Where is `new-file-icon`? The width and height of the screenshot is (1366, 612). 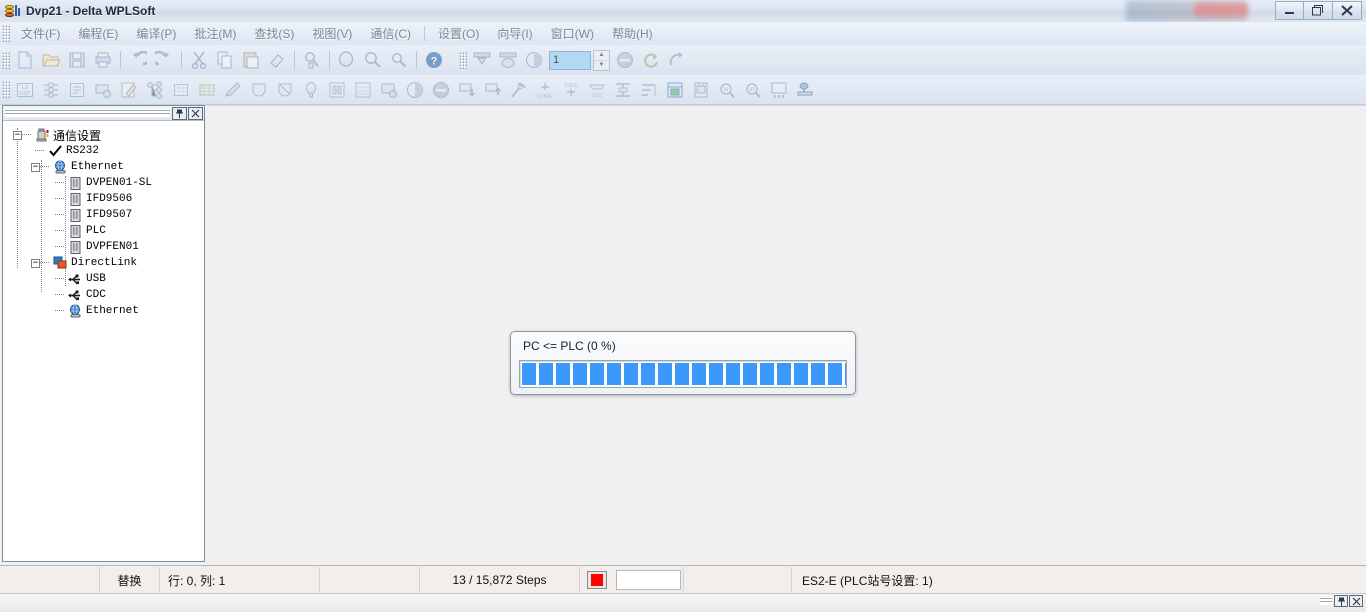 new-file-icon is located at coordinates (25, 60).